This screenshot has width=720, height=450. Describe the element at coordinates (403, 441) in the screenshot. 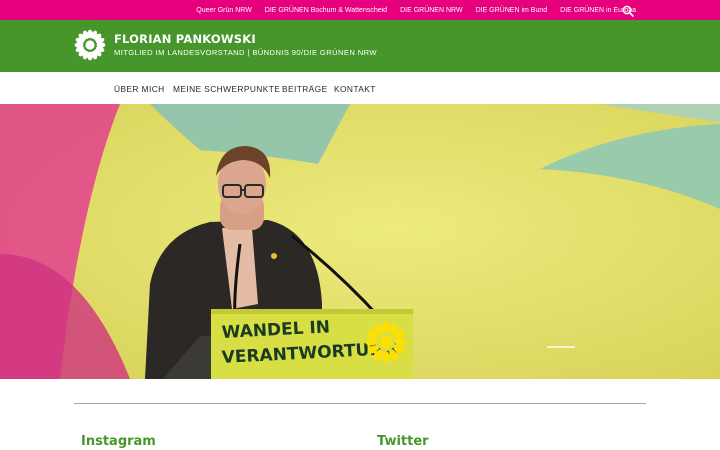

I see `widget-title-twitter: Twitter` at that location.